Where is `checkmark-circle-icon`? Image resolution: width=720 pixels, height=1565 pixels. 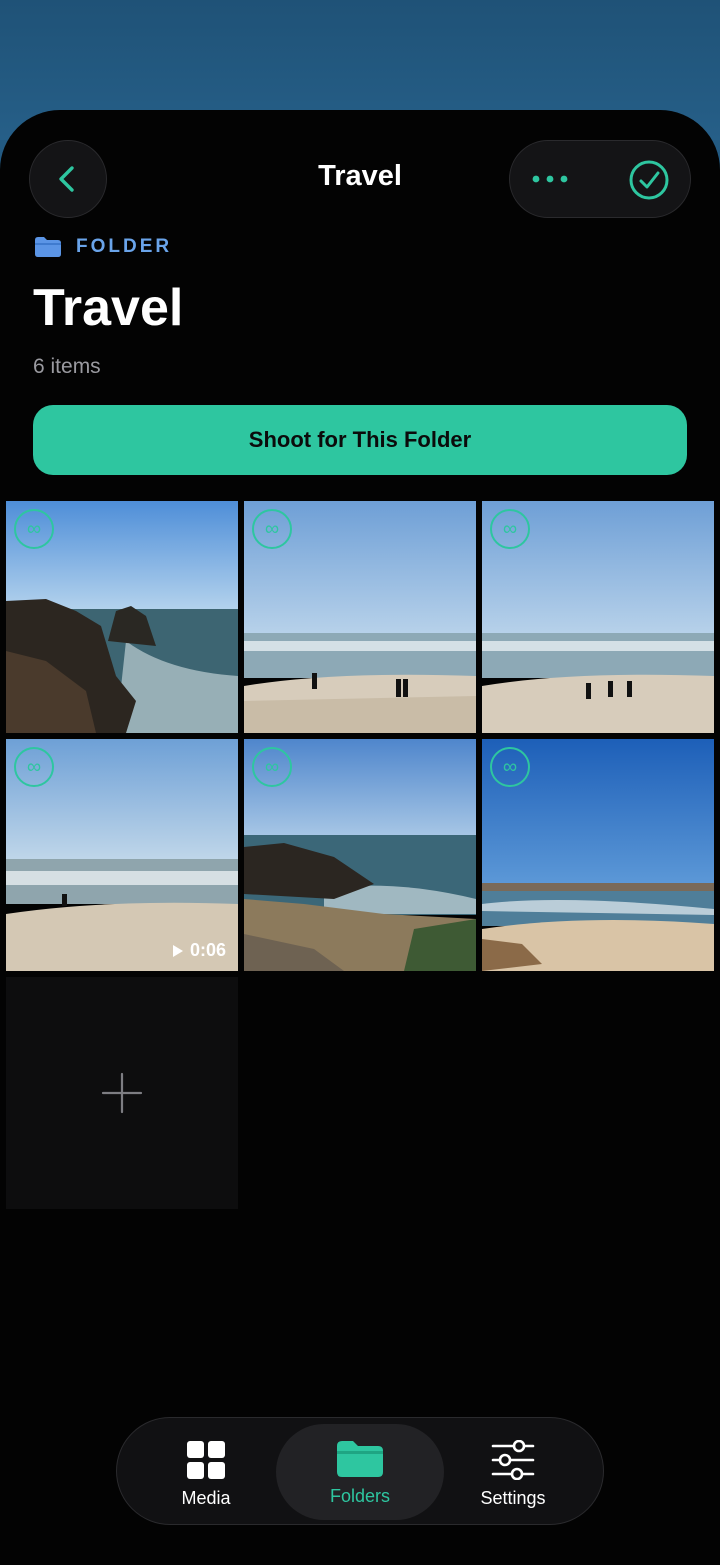 checkmark-circle-icon is located at coordinates (649, 180).